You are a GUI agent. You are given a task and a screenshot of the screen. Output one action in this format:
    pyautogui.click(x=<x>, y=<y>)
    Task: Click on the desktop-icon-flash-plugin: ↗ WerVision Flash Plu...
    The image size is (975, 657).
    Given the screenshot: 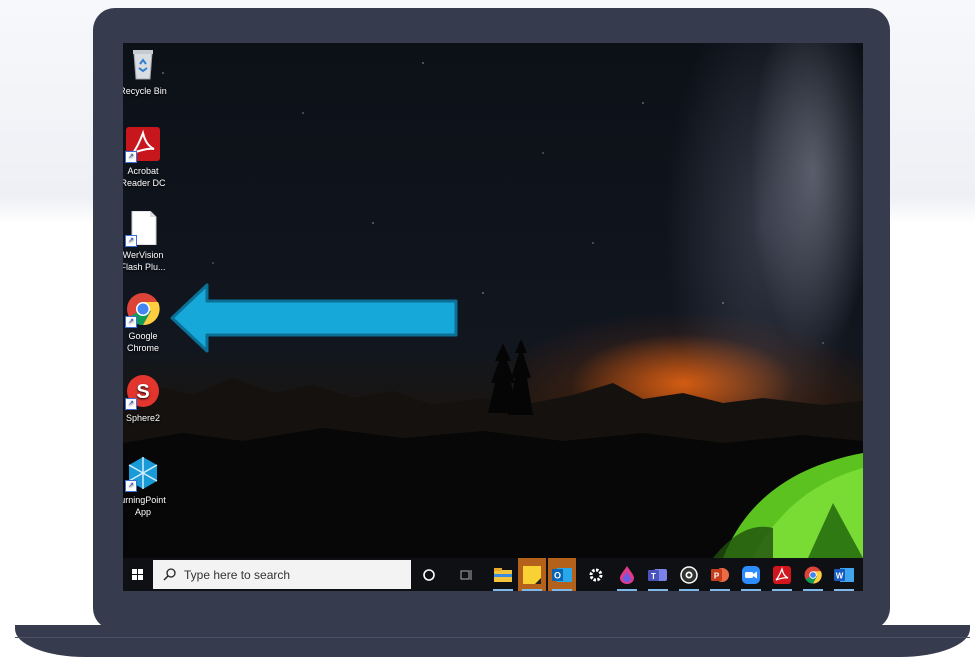 What is the action you would take?
    pyautogui.click(x=148, y=241)
    